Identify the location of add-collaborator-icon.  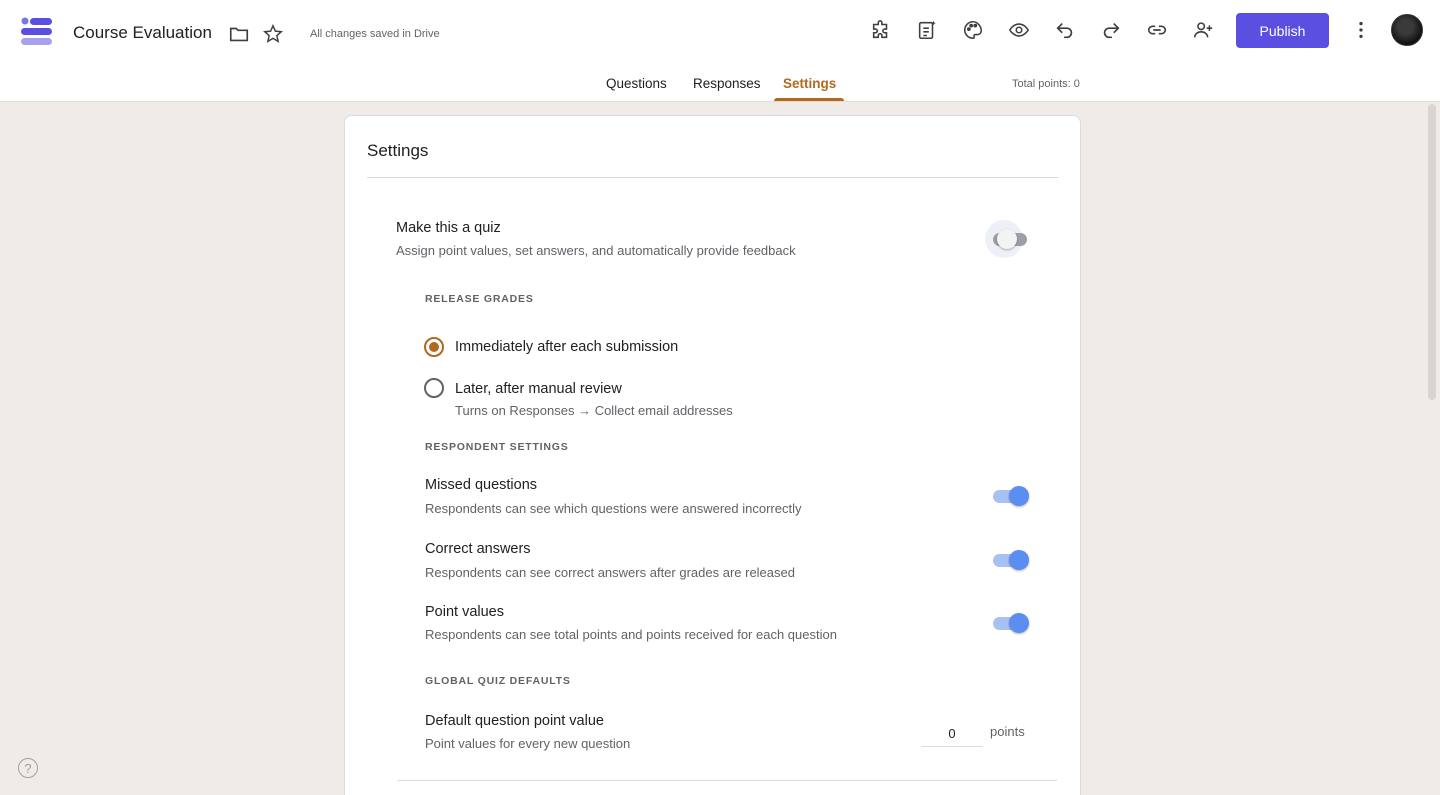
(1203, 30).